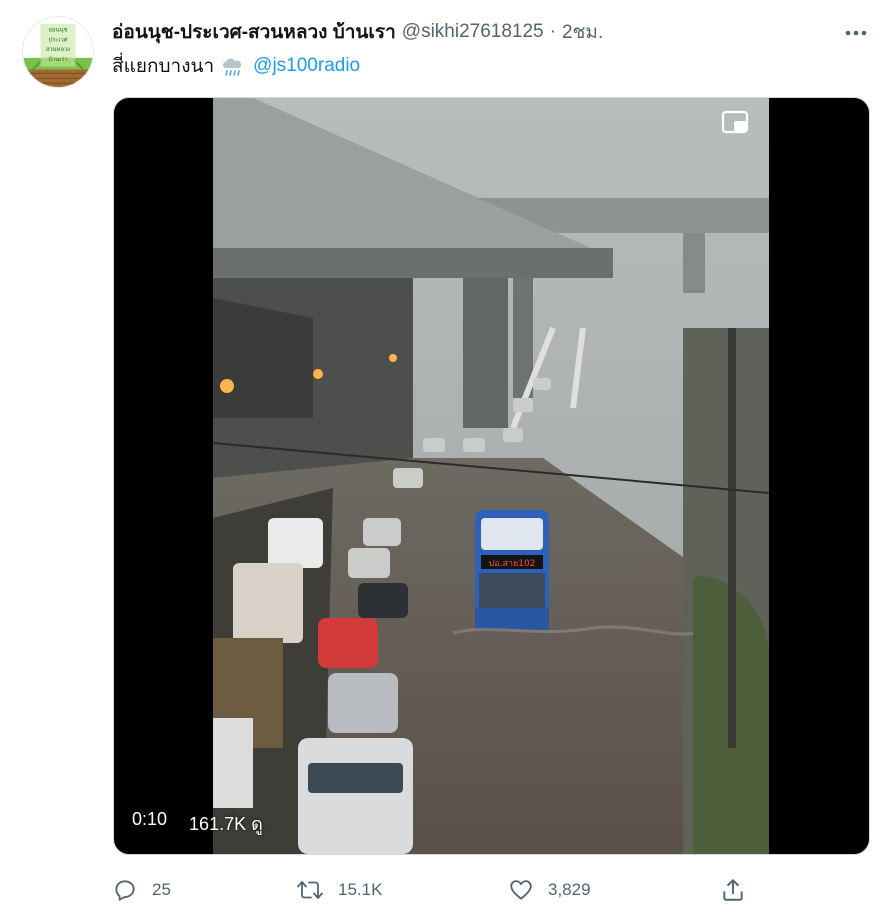  I want to click on tweet-text: สี่แยกบางนา @js100radio, so click(236, 66).